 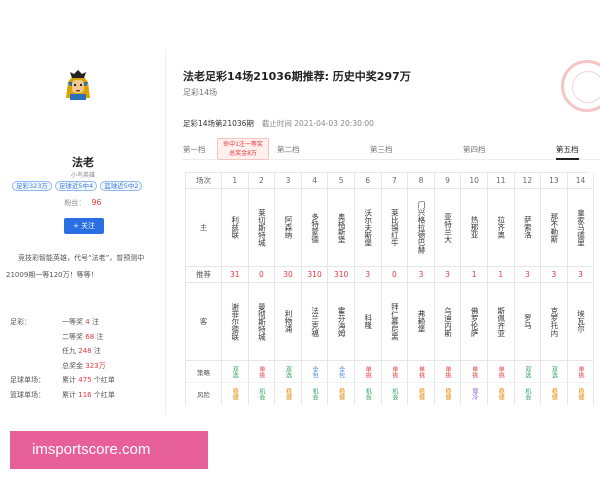 What do you see at coordinates (317, 123) in the screenshot?
I see `deadline-time: 截止时间 2021-04-03 20:30:00` at bounding box center [317, 123].